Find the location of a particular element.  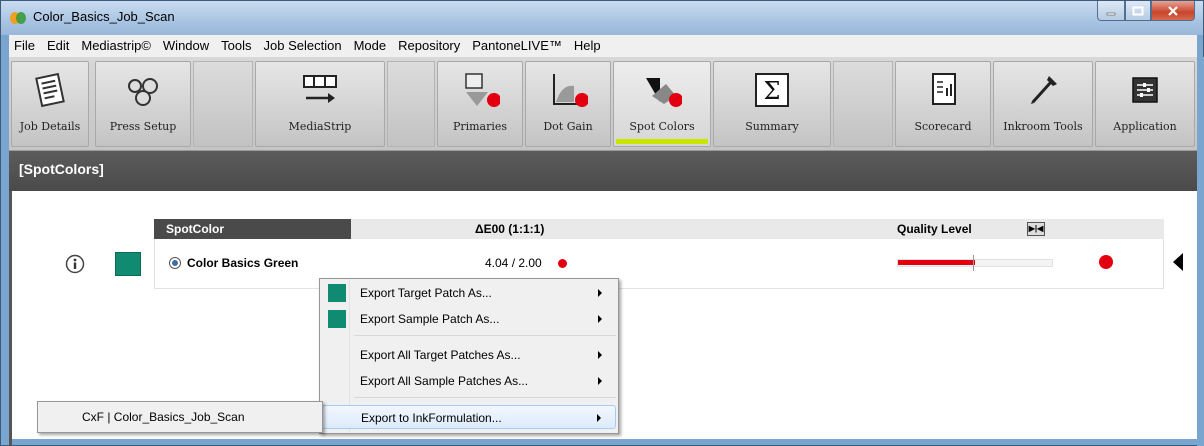

maximize-button is located at coordinates (1138, 11).